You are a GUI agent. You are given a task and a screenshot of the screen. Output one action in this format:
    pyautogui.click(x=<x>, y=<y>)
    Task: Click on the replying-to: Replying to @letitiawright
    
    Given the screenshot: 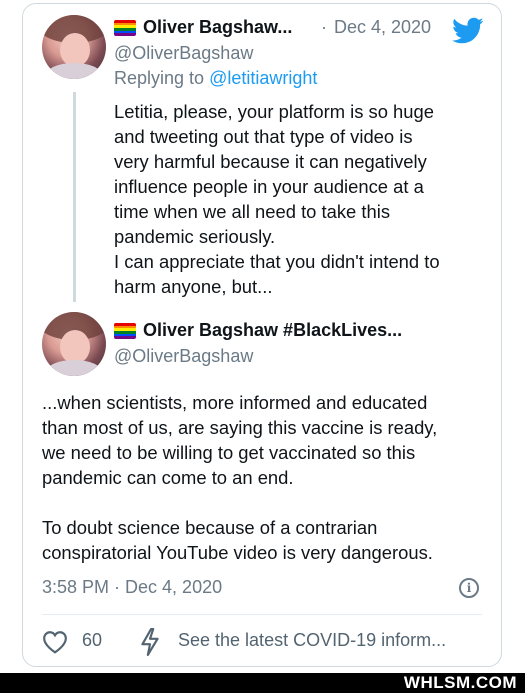 What is the action you would take?
    pyautogui.click(x=215, y=78)
    